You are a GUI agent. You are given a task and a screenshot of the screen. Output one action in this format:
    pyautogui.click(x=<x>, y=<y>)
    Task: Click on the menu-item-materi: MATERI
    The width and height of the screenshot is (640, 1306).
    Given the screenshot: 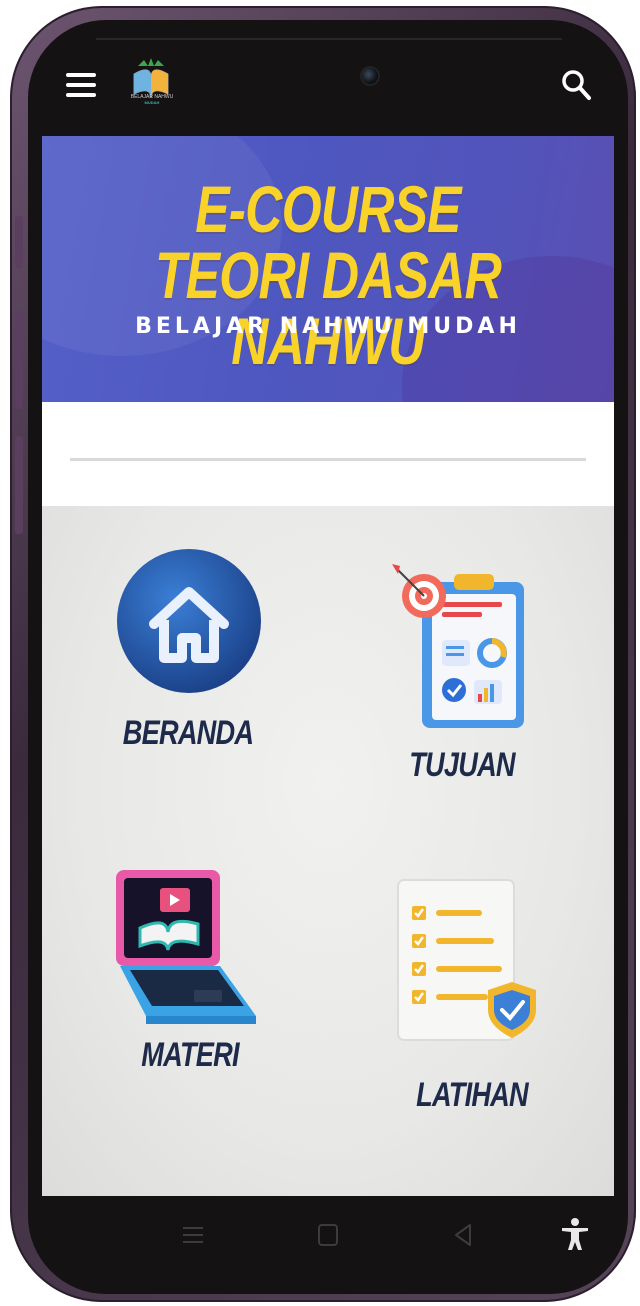 What is the action you would take?
    pyautogui.click(x=191, y=986)
    